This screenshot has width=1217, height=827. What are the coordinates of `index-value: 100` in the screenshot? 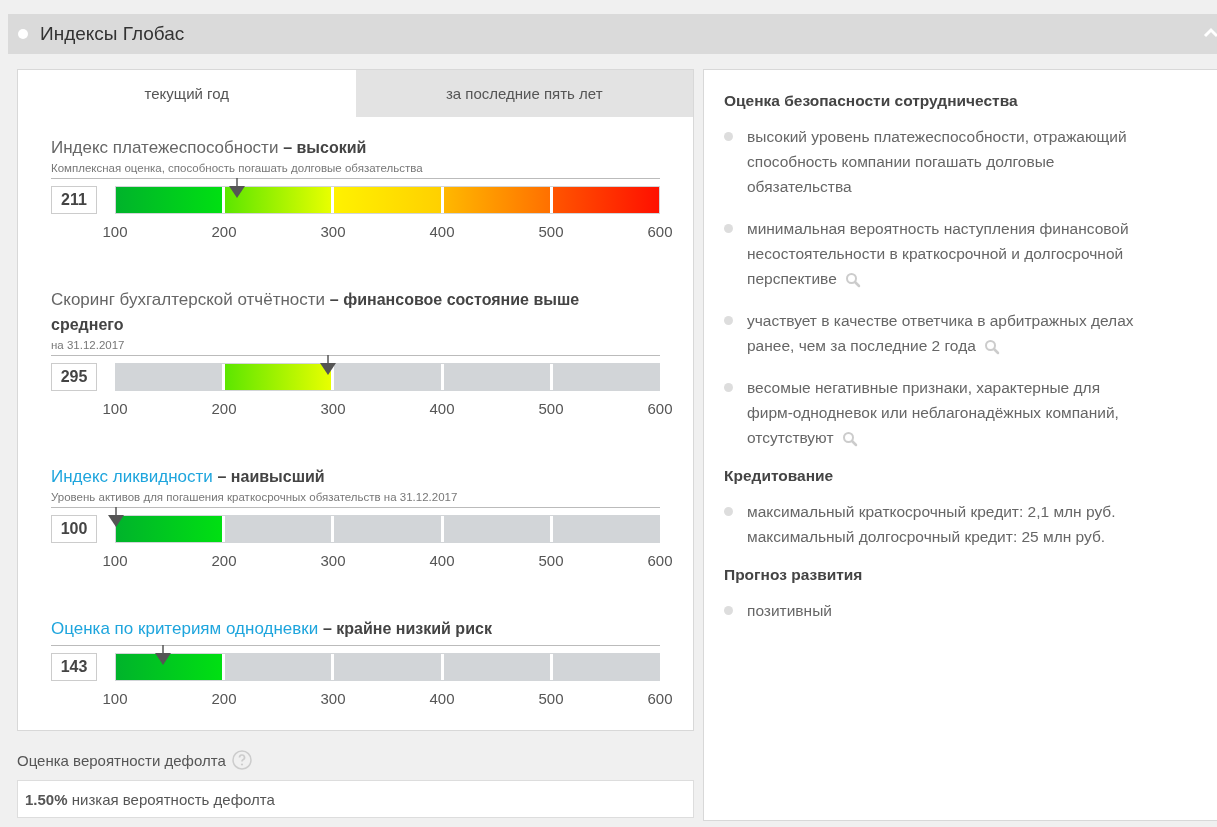 It's located at (74, 529).